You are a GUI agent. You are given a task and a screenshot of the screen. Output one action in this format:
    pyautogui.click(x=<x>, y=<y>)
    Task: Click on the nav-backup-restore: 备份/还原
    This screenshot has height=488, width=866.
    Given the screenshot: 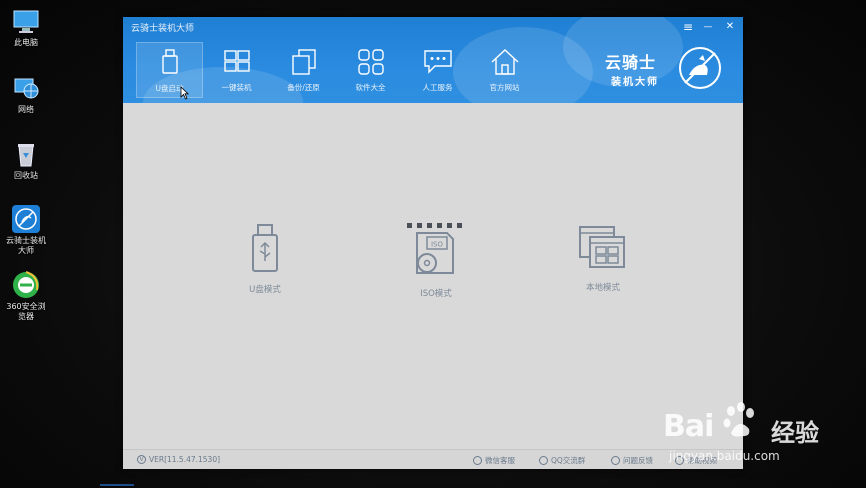 What is the action you would take?
    pyautogui.click(x=303, y=70)
    